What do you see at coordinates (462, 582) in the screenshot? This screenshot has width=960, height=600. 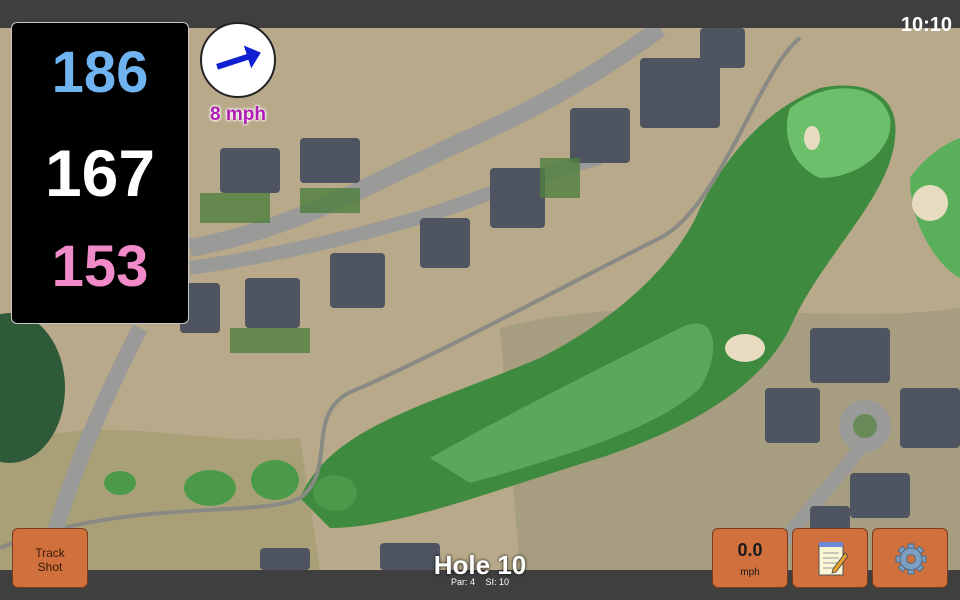 I see `hole-par: Par: 4` at bounding box center [462, 582].